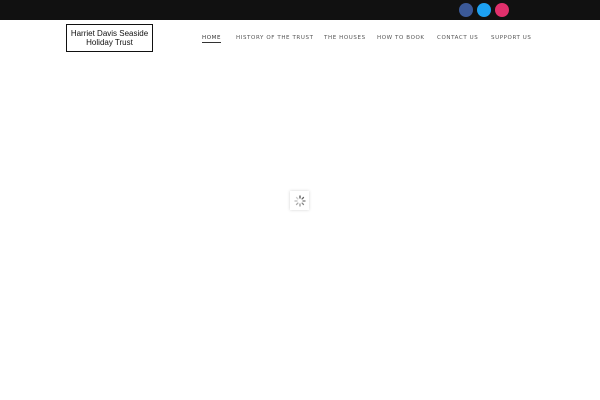 Image resolution: width=600 pixels, height=400 pixels. I want to click on nav-item-contact: CONTACT US, so click(457, 38).